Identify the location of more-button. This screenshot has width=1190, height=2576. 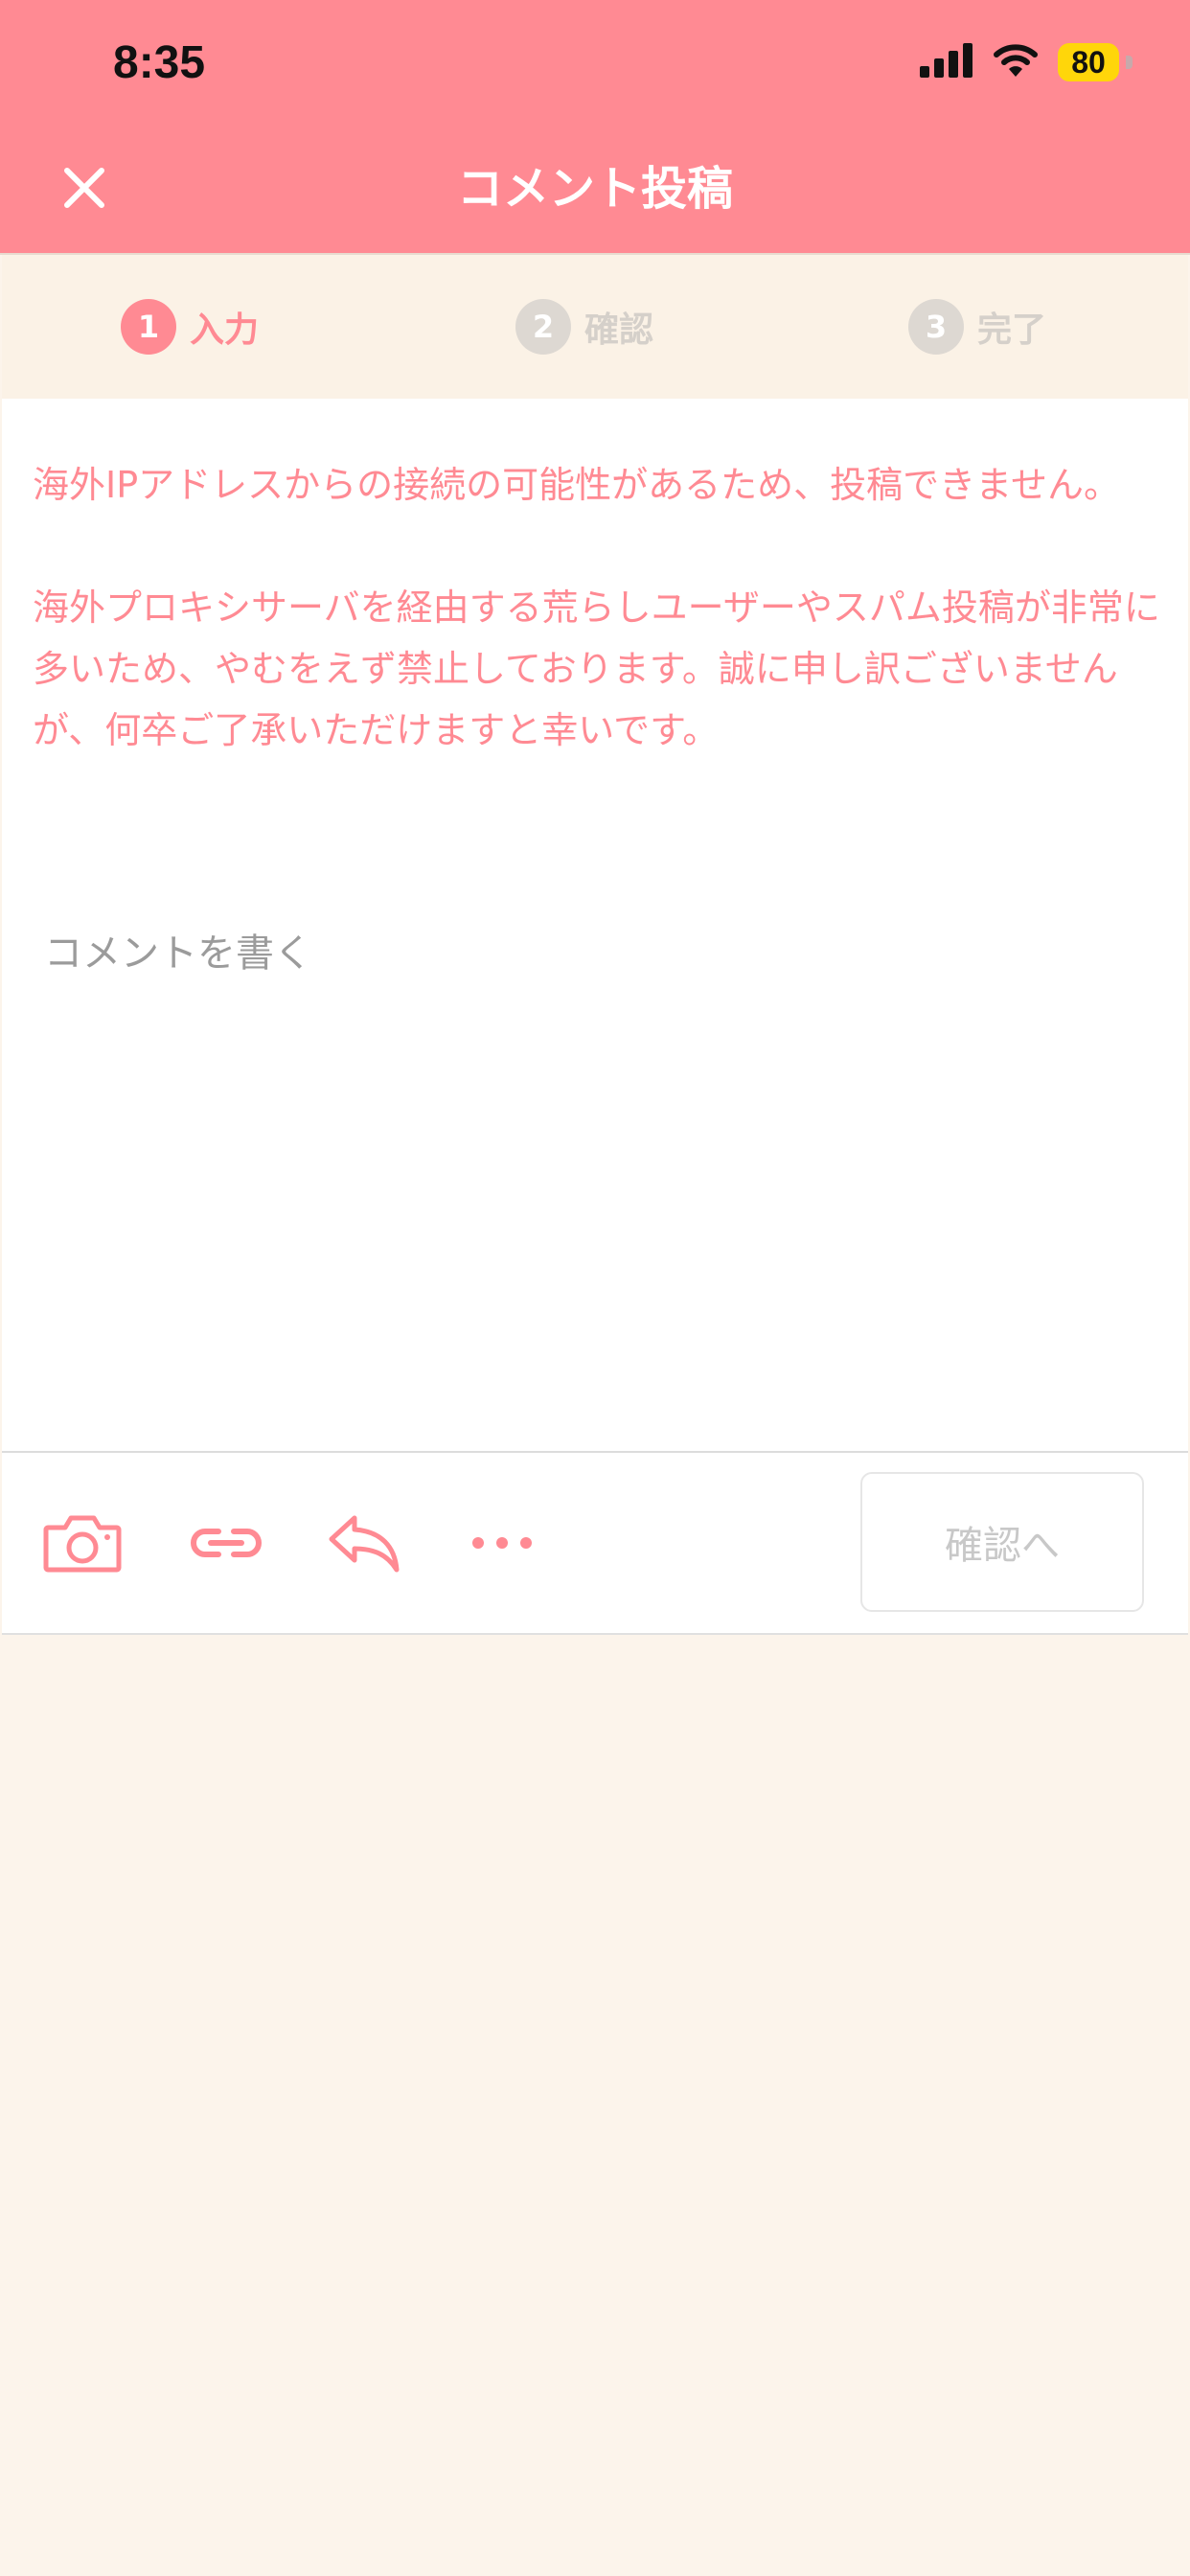
(502, 1543).